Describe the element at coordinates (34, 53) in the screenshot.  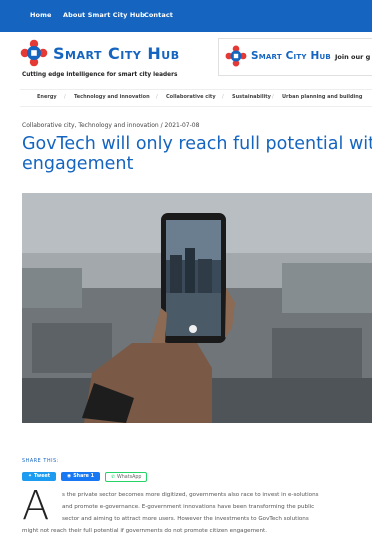
I see `smart-city-hub-logo-icon` at that location.